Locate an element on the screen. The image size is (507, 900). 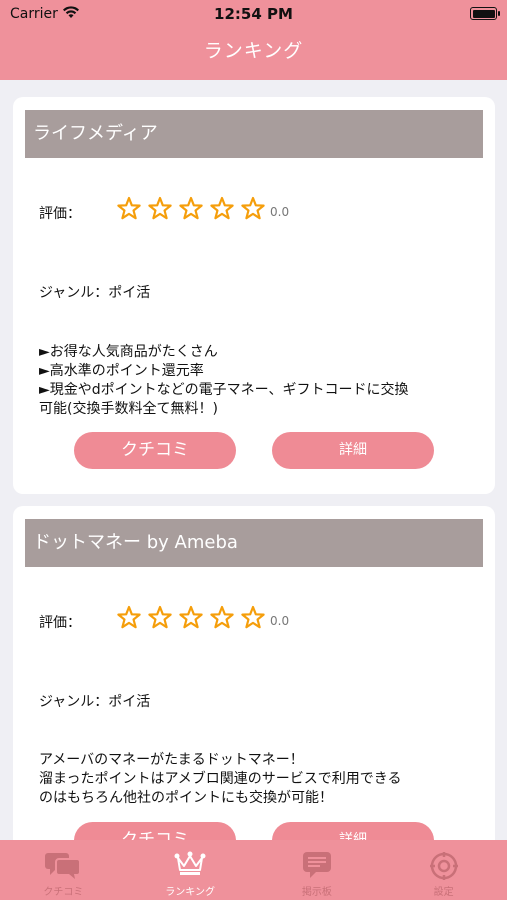
gear-icon is located at coordinates (444, 868).